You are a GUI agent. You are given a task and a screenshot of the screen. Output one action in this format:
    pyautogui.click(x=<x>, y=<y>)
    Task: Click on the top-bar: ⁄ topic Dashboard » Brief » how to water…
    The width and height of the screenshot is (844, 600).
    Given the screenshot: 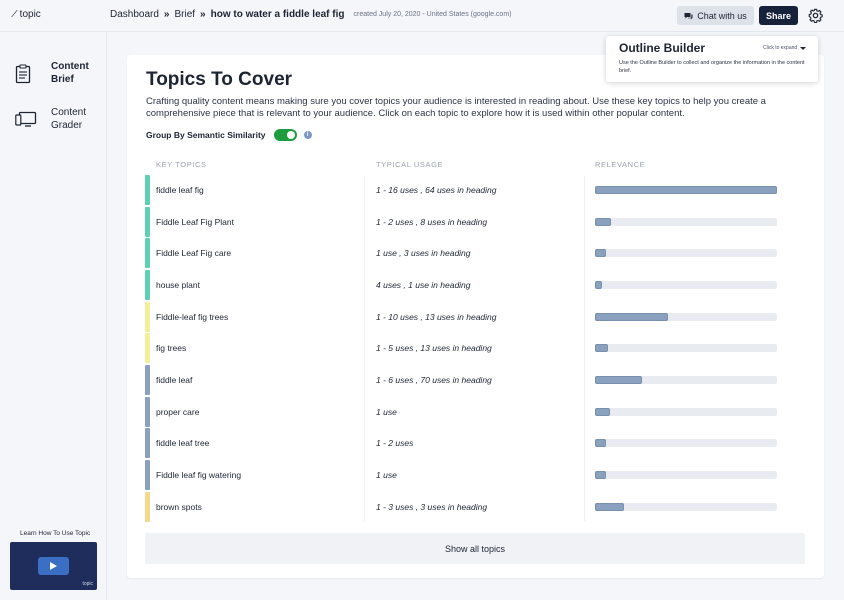 What is the action you would take?
    pyautogui.click(x=422, y=16)
    